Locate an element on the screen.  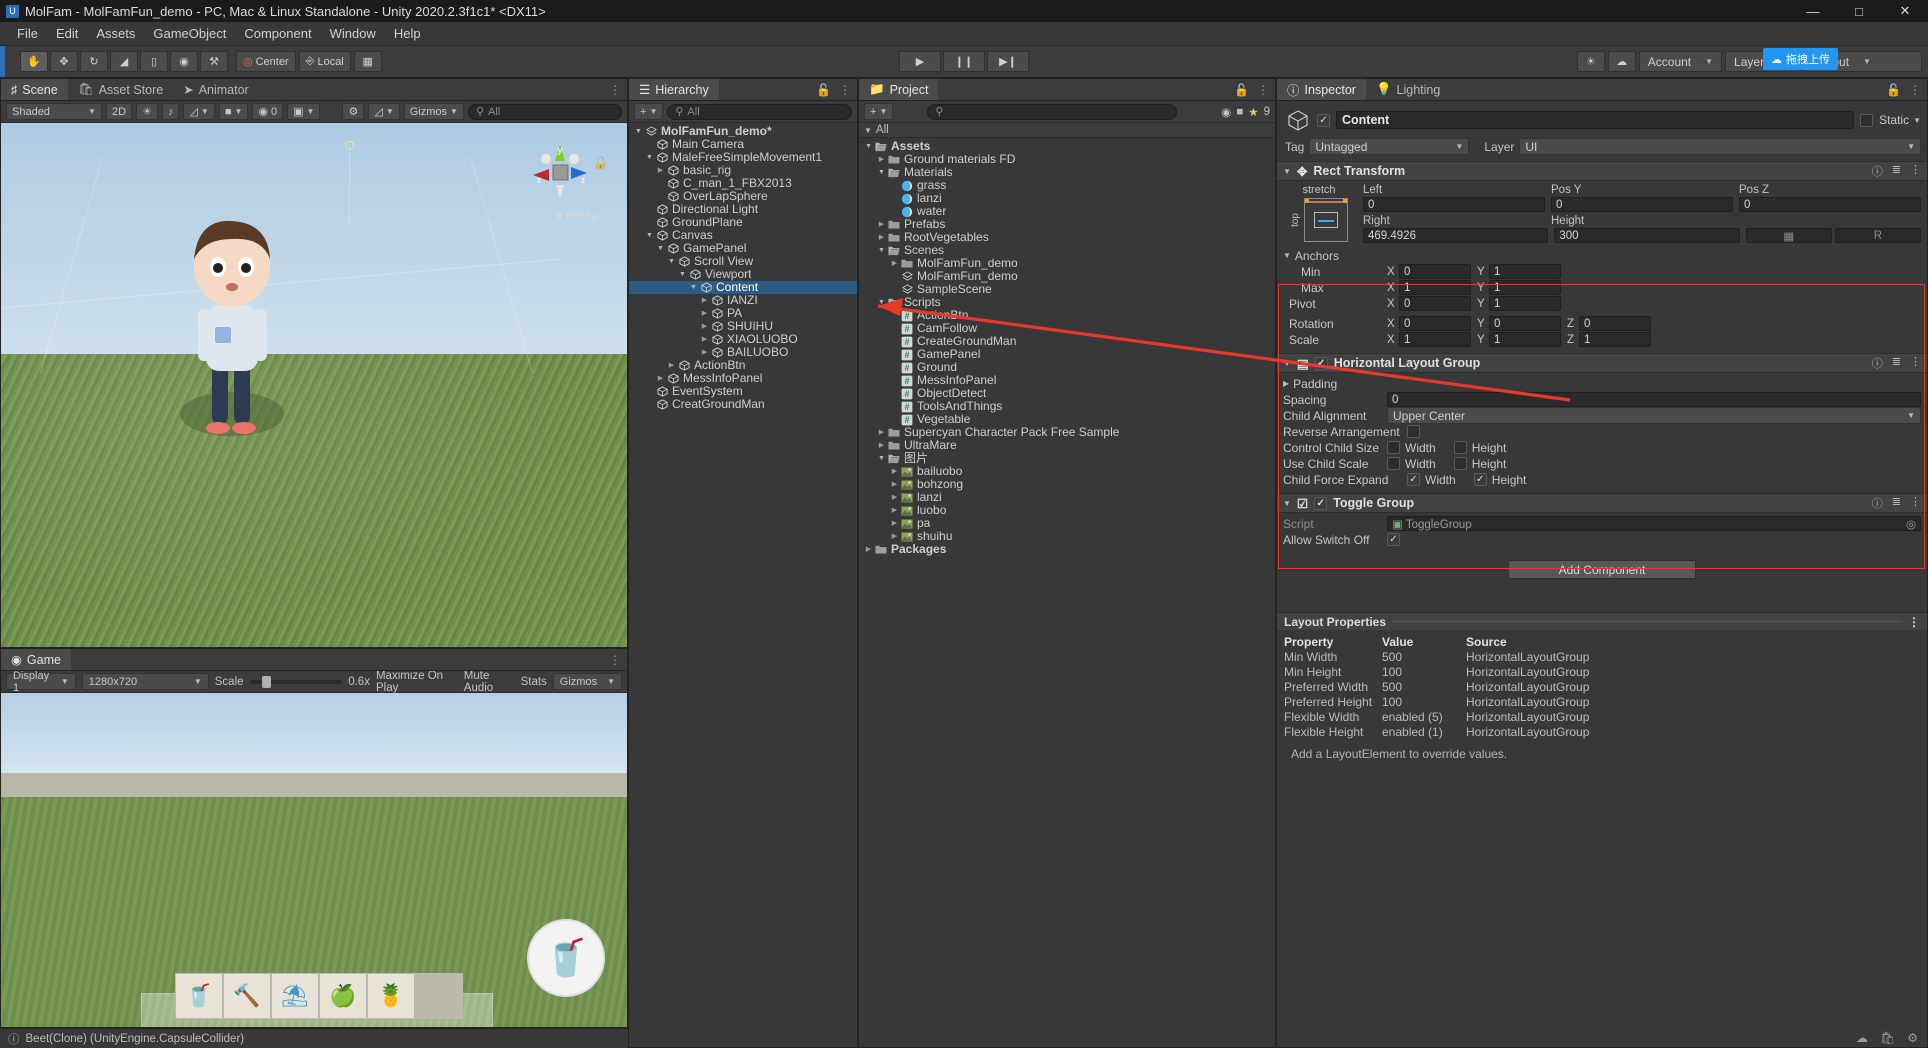
grid-snap-icon: ▦ is located at coordinates (367, 61).